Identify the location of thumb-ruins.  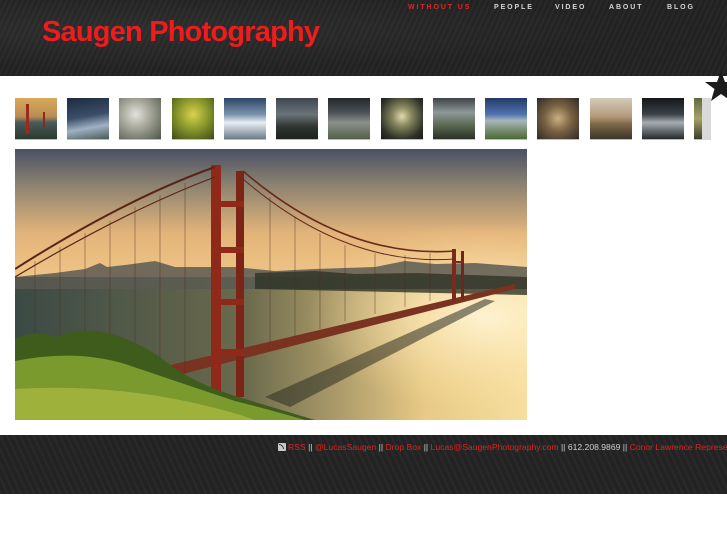
(558, 119).